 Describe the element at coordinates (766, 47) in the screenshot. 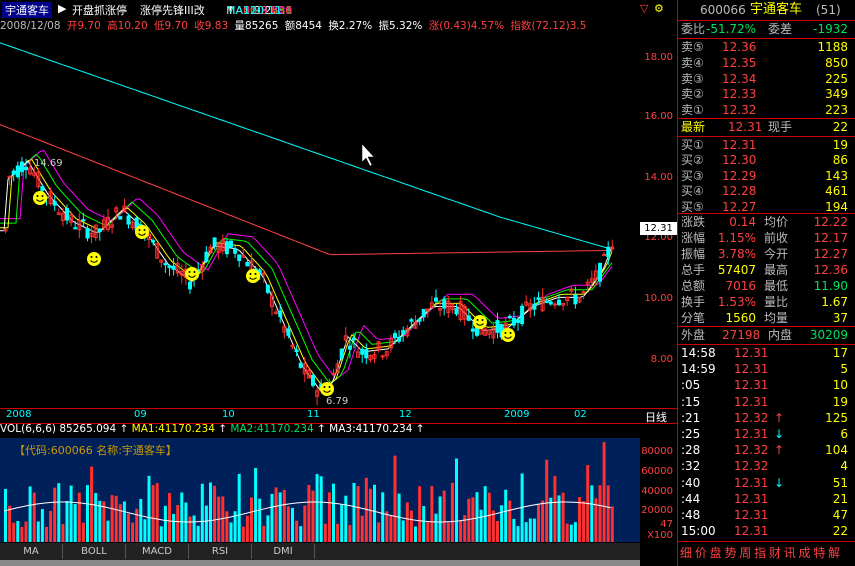

I see `sell-level-row: 卖⑤ 12.36 1188` at that location.